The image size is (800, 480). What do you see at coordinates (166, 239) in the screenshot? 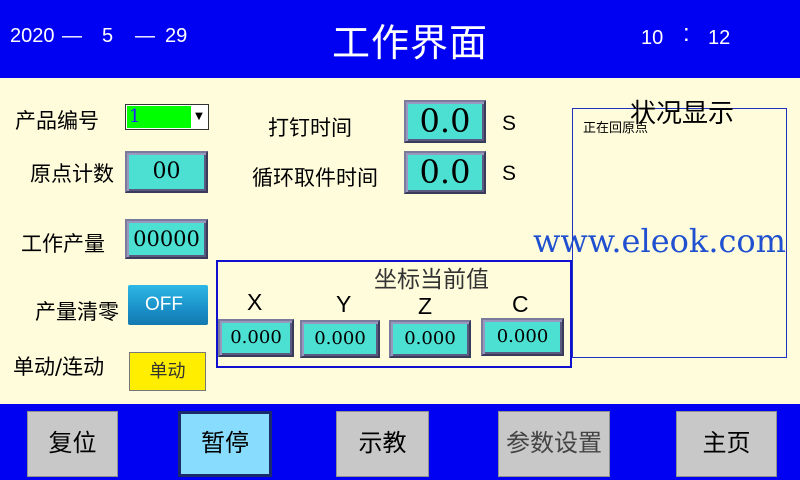
I see `output-value: 00000` at bounding box center [166, 239].